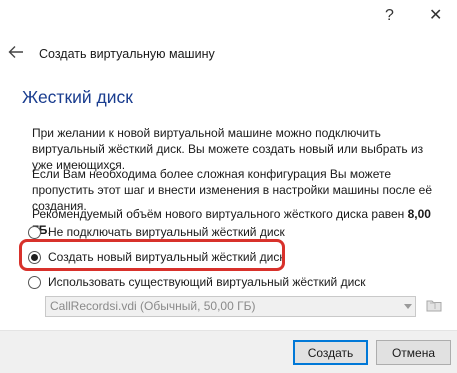  Describe the element at coordinates (153, 306) in the screenshot. I see `existing-disk-value: CallRecordsi.vdi (Обычный, 50,00 ГБ)` at that location.